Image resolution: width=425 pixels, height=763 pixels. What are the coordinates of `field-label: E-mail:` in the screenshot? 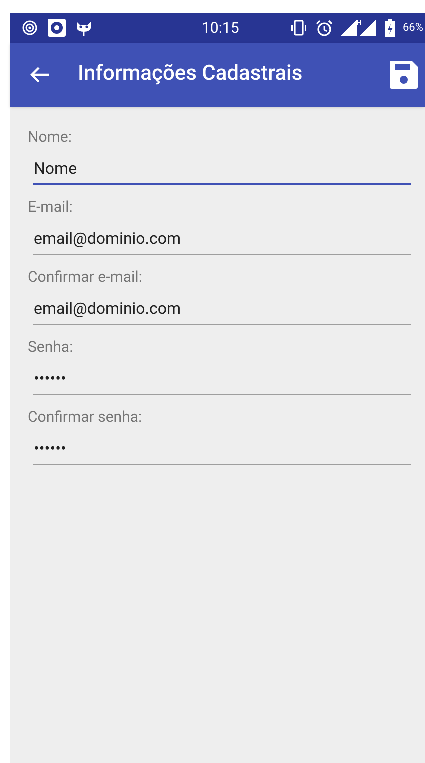 It's located at (50, 207).